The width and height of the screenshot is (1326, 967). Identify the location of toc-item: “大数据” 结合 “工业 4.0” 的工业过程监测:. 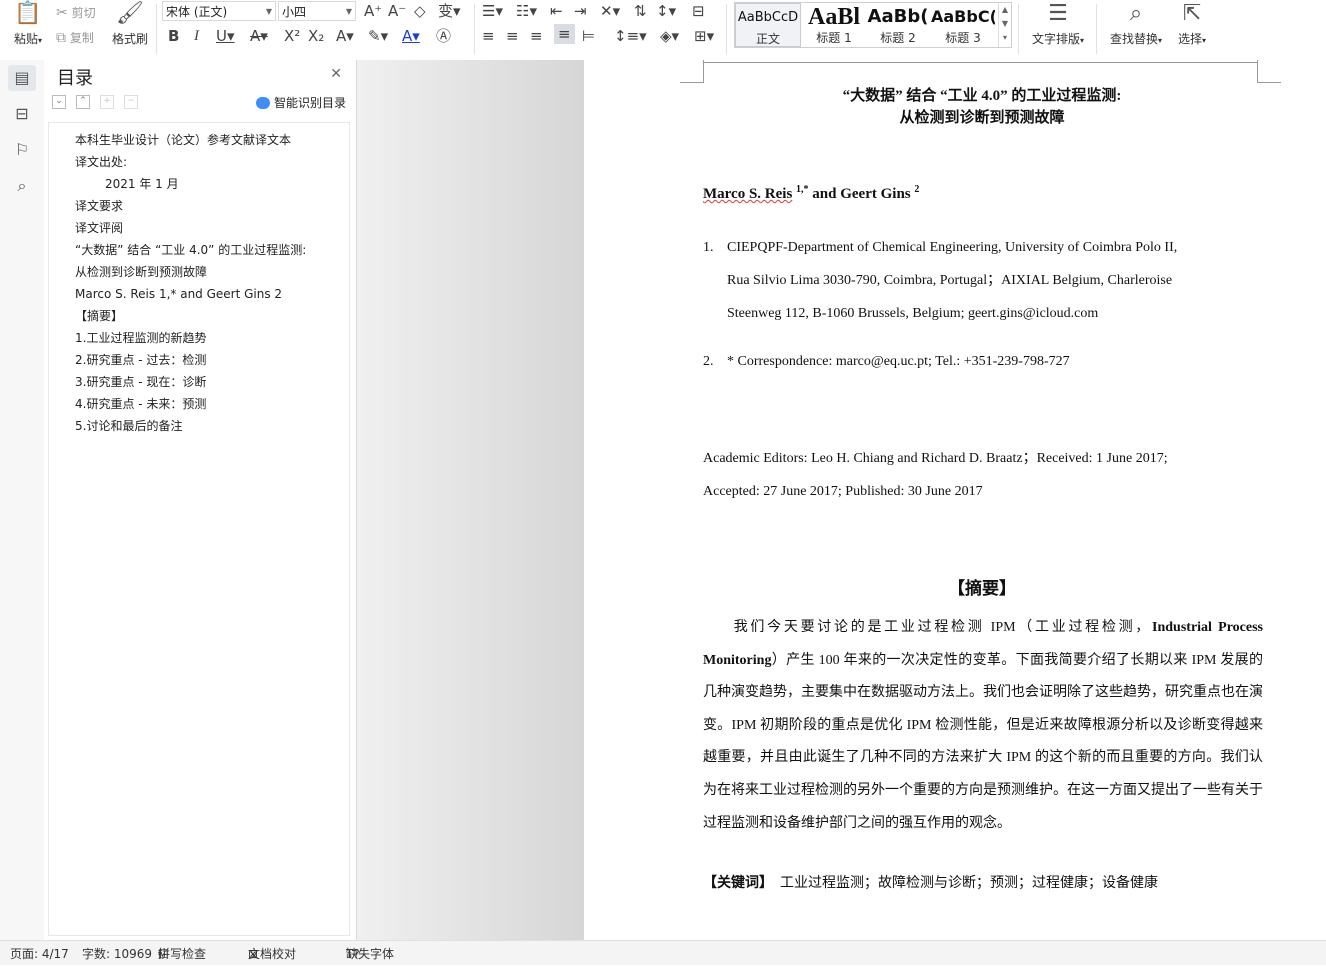
(190, 250).